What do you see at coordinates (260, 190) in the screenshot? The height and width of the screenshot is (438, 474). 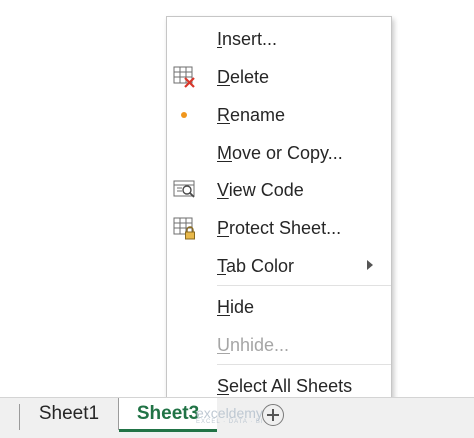 I see `menu-item-label: View Code` at bounding box center [260, 190].